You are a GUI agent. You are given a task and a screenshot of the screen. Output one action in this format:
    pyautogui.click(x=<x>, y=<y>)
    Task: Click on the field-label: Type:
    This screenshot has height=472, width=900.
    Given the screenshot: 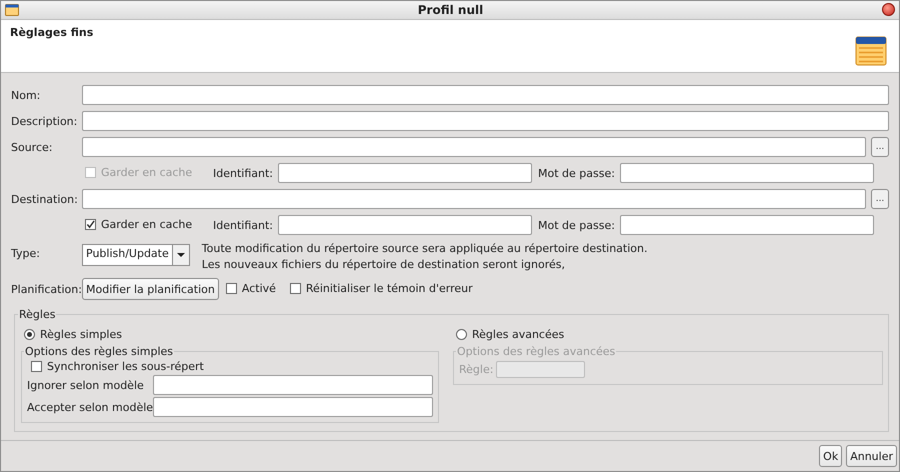 What is the action you would take?
    pyautogui.click(x=26, y=253)
    